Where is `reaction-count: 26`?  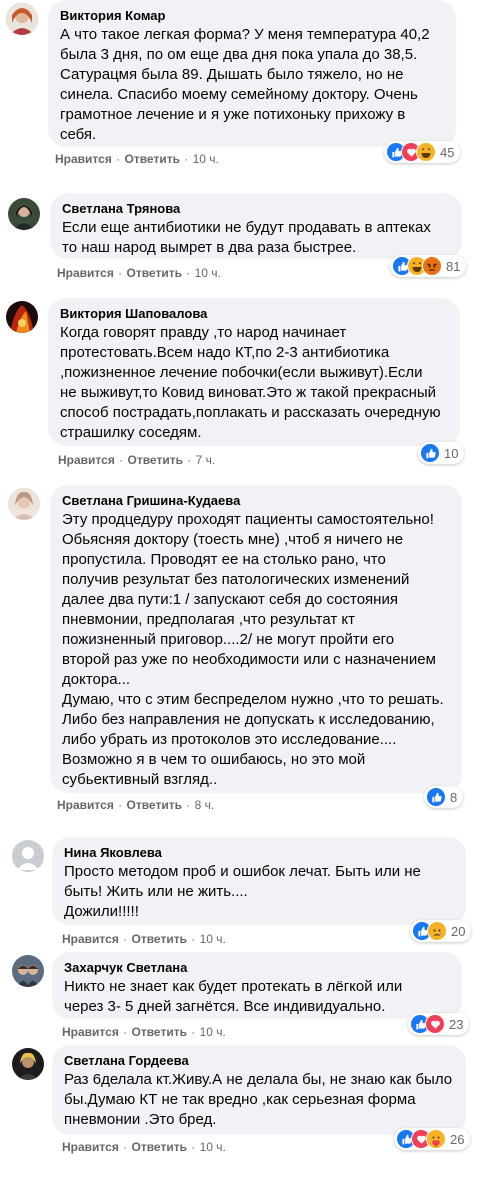
reaction-count: 26 is located at coordinates (457, 1139).